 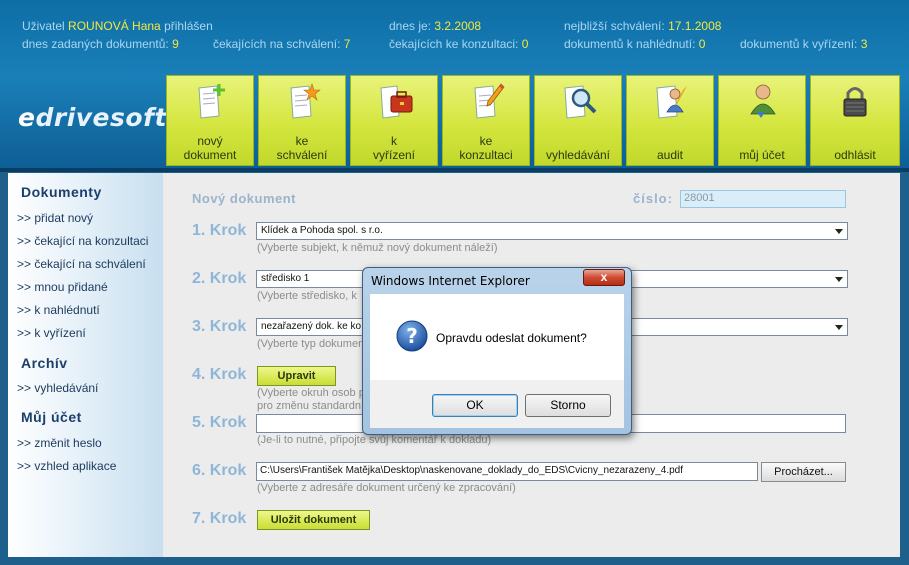 I want to click on sidebar-item-waiting-consultation: >> čekající na konzultaci, so click(x=82, y=241).